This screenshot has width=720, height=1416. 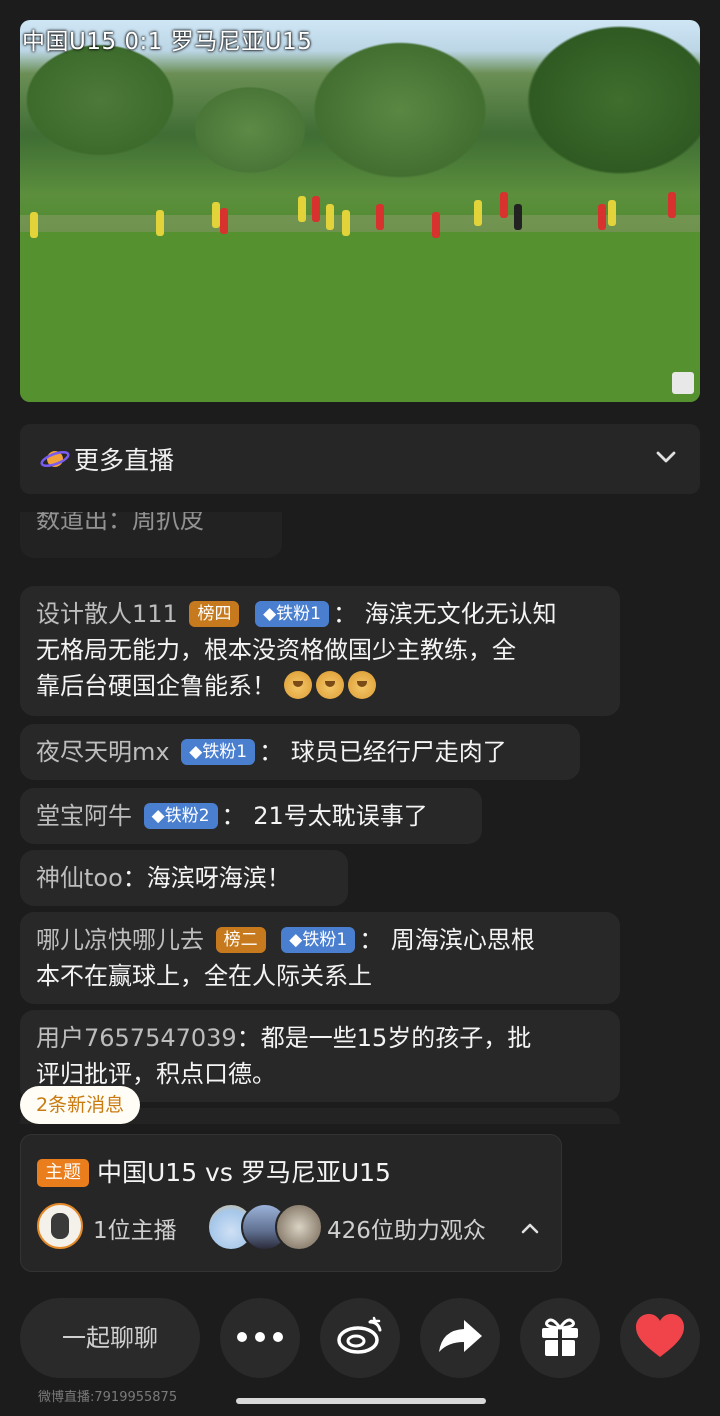 I want to click on heart-icon, so click(x=660, y=1338).